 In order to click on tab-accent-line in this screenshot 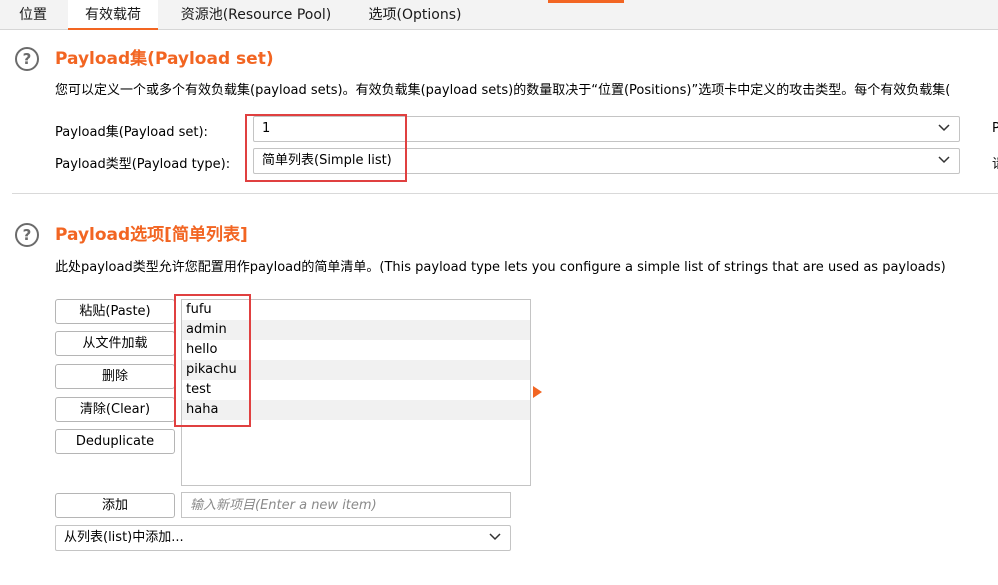, I will do `click(586, 1)`.